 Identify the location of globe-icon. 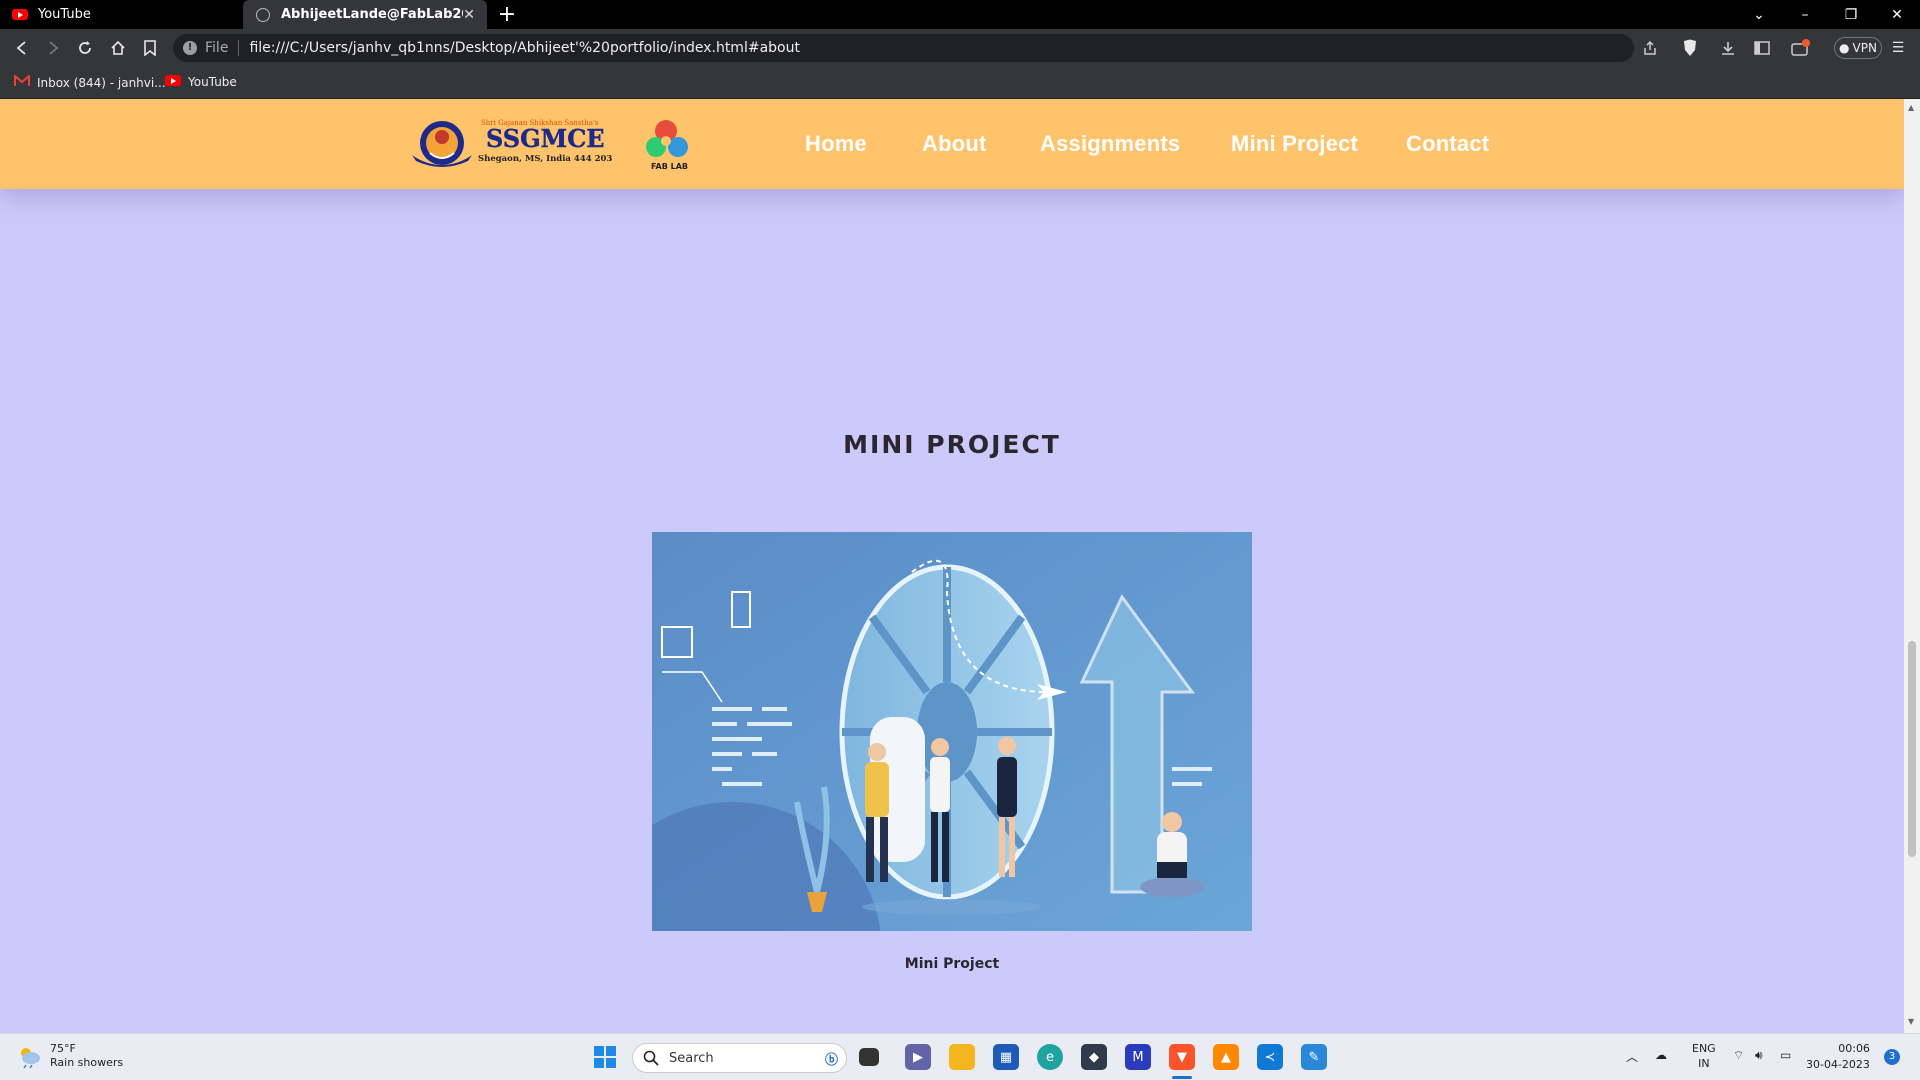
(263, 15).